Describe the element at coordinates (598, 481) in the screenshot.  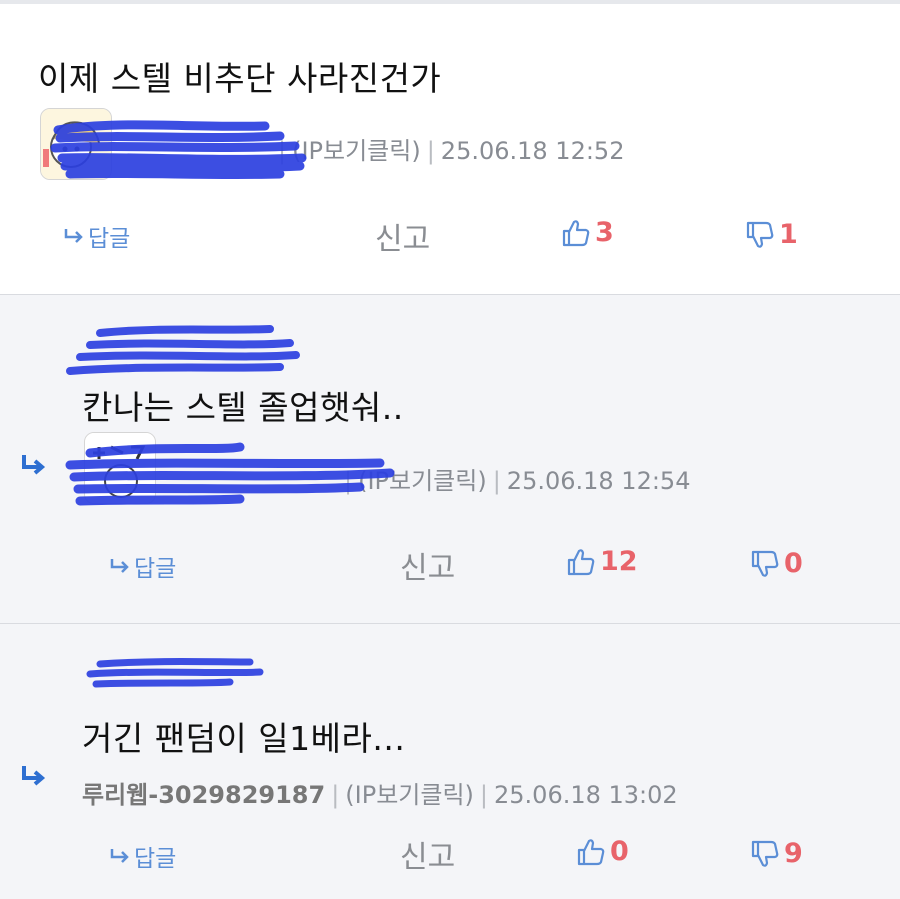
I see `timestamp: 25.06.18 12:54` at that location.